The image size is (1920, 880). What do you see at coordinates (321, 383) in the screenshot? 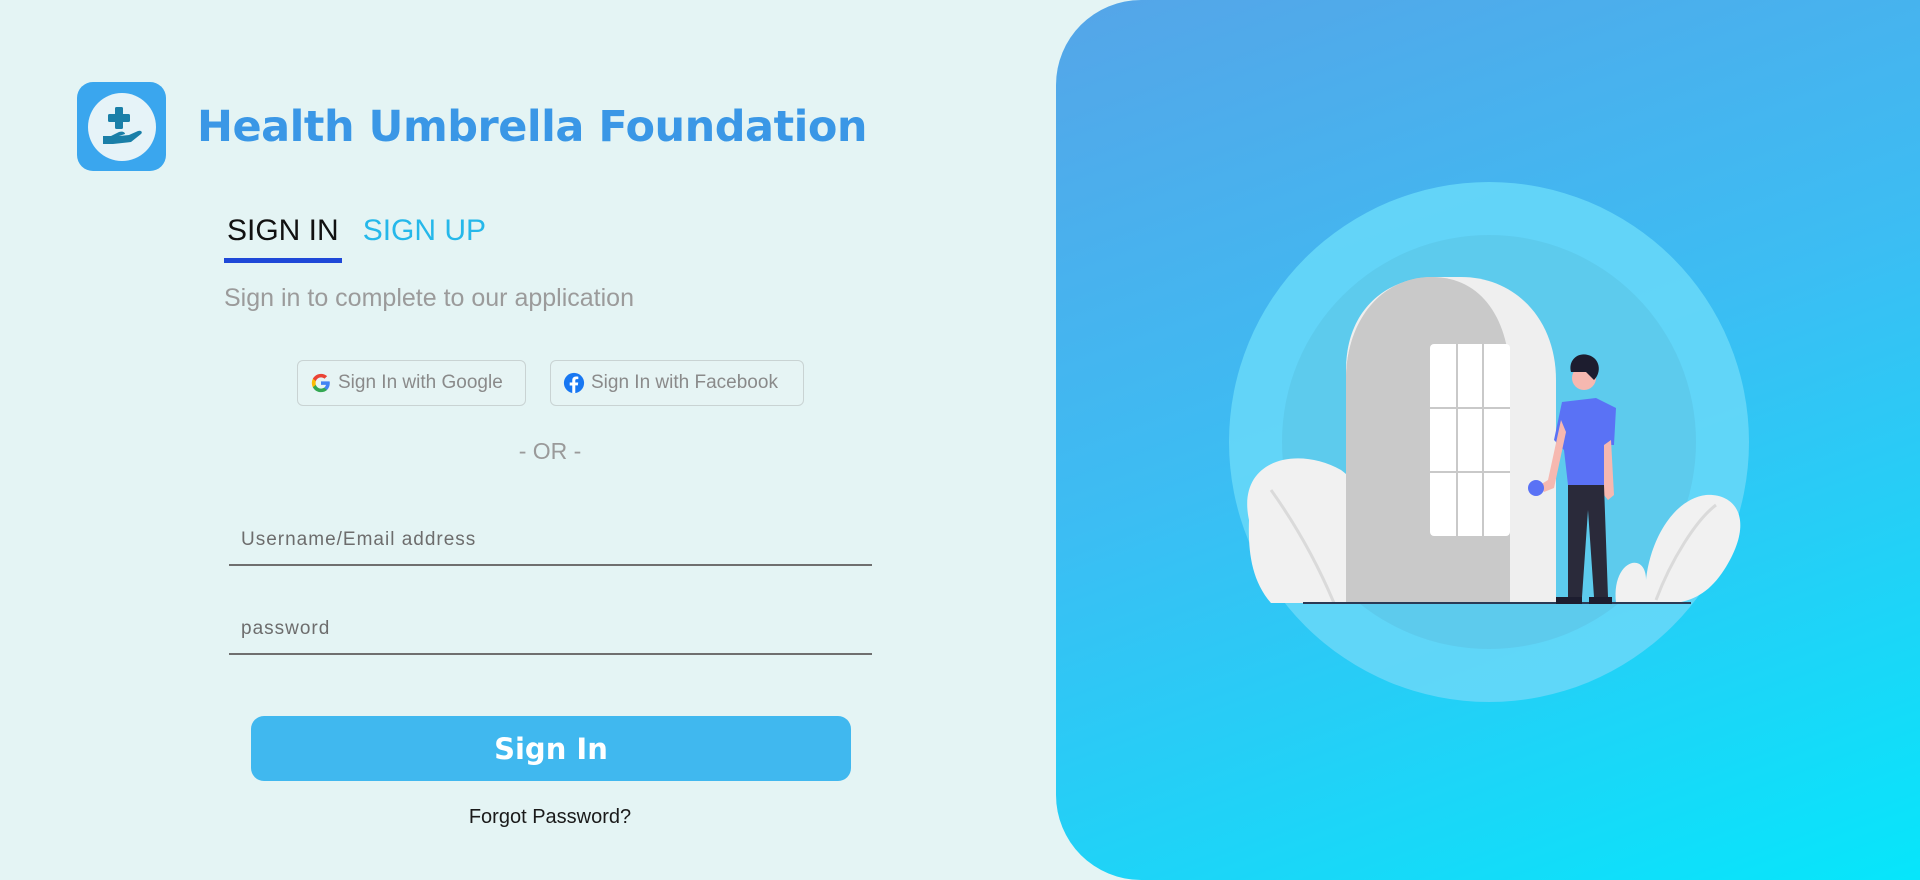
I see `google-icon` at bounding box center [321, 383].